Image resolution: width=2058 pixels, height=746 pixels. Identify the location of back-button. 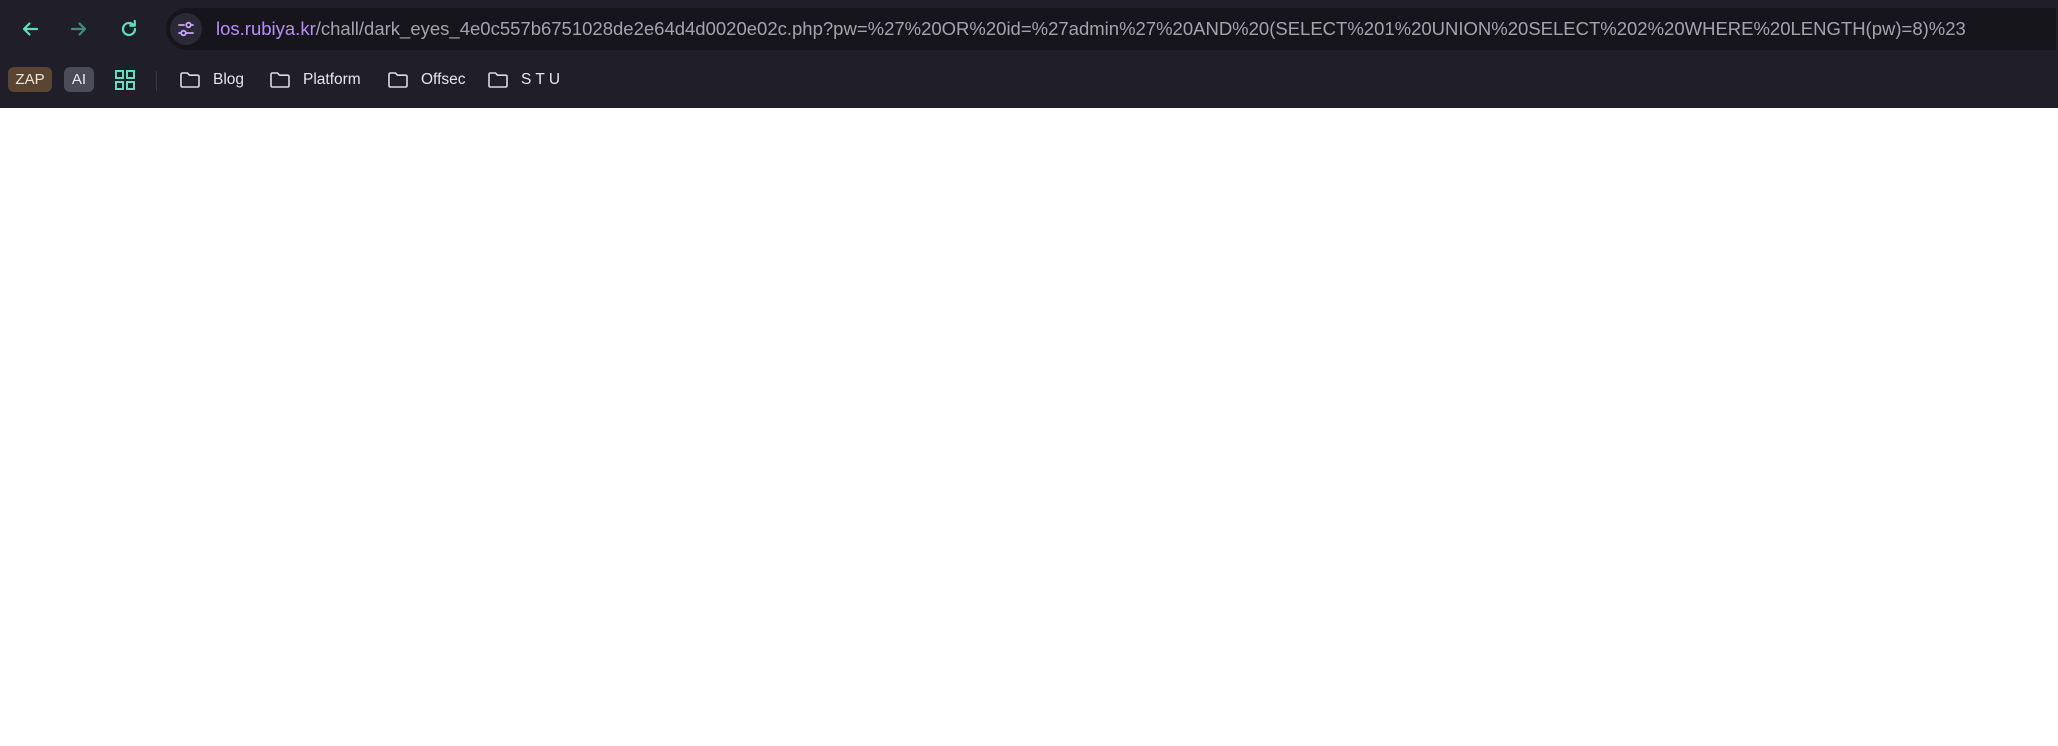
(30, 29).